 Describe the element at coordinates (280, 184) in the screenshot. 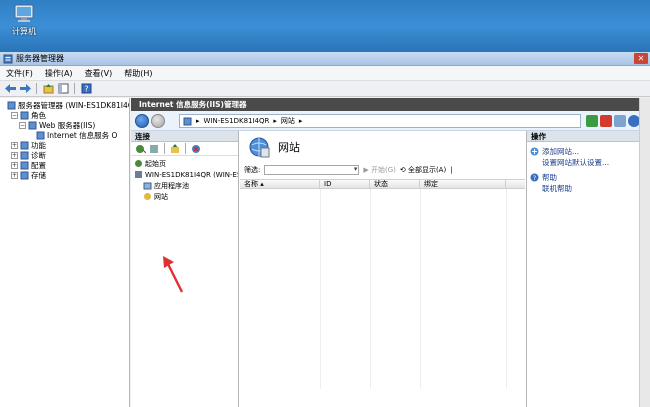

I see `column-name: 名称 ▴` at that location.